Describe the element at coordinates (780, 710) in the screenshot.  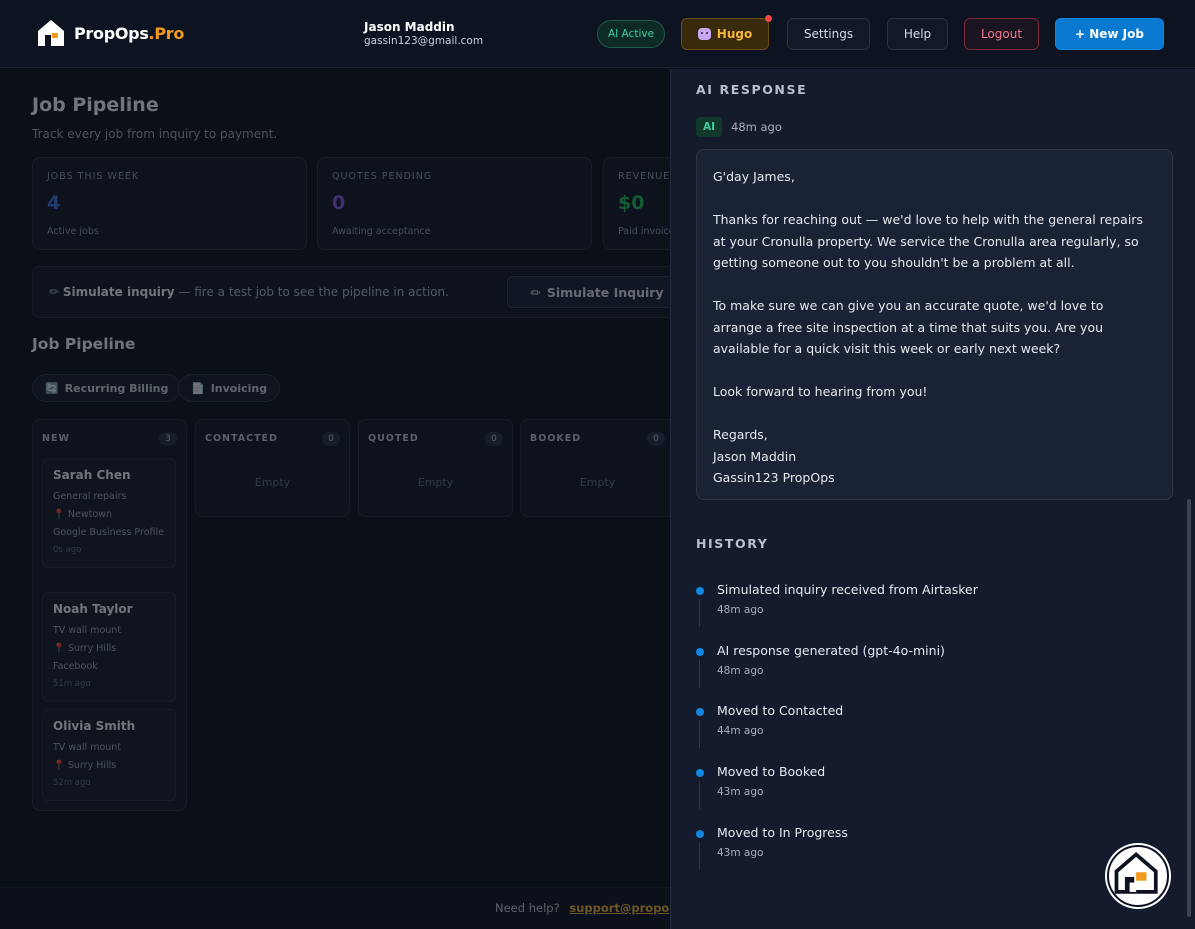
I see `history-event: Moved to Contacted` at that location.